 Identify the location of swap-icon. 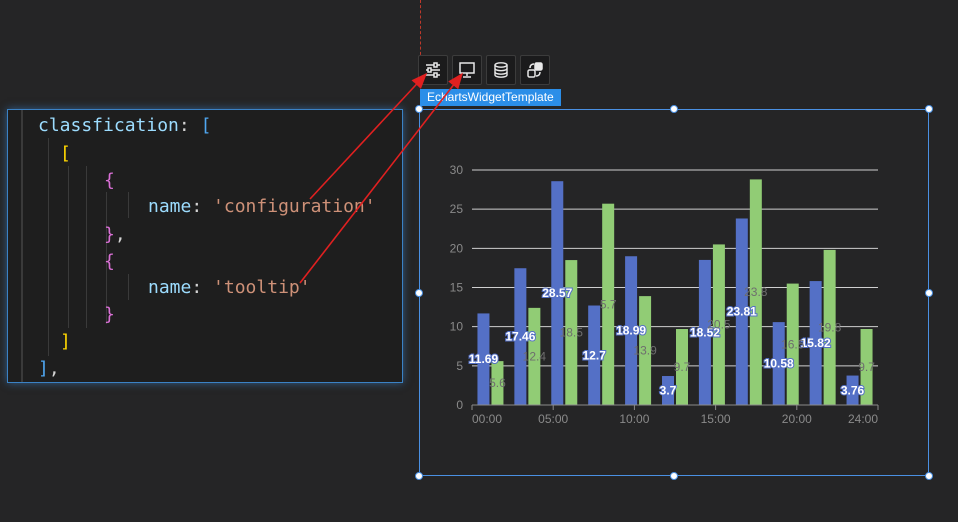
(535, 70).